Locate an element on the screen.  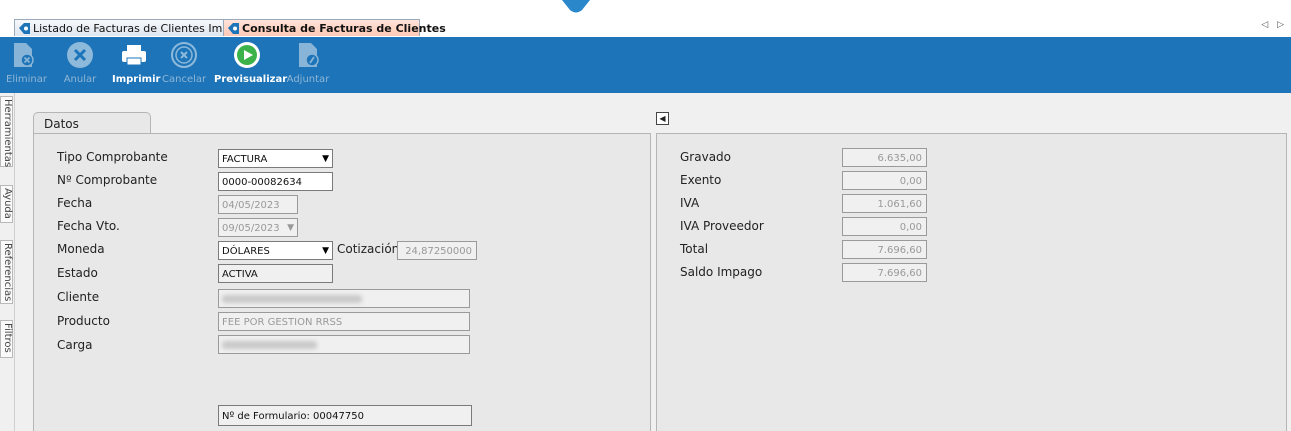
printer-icon is located at coordinates (134, 55).